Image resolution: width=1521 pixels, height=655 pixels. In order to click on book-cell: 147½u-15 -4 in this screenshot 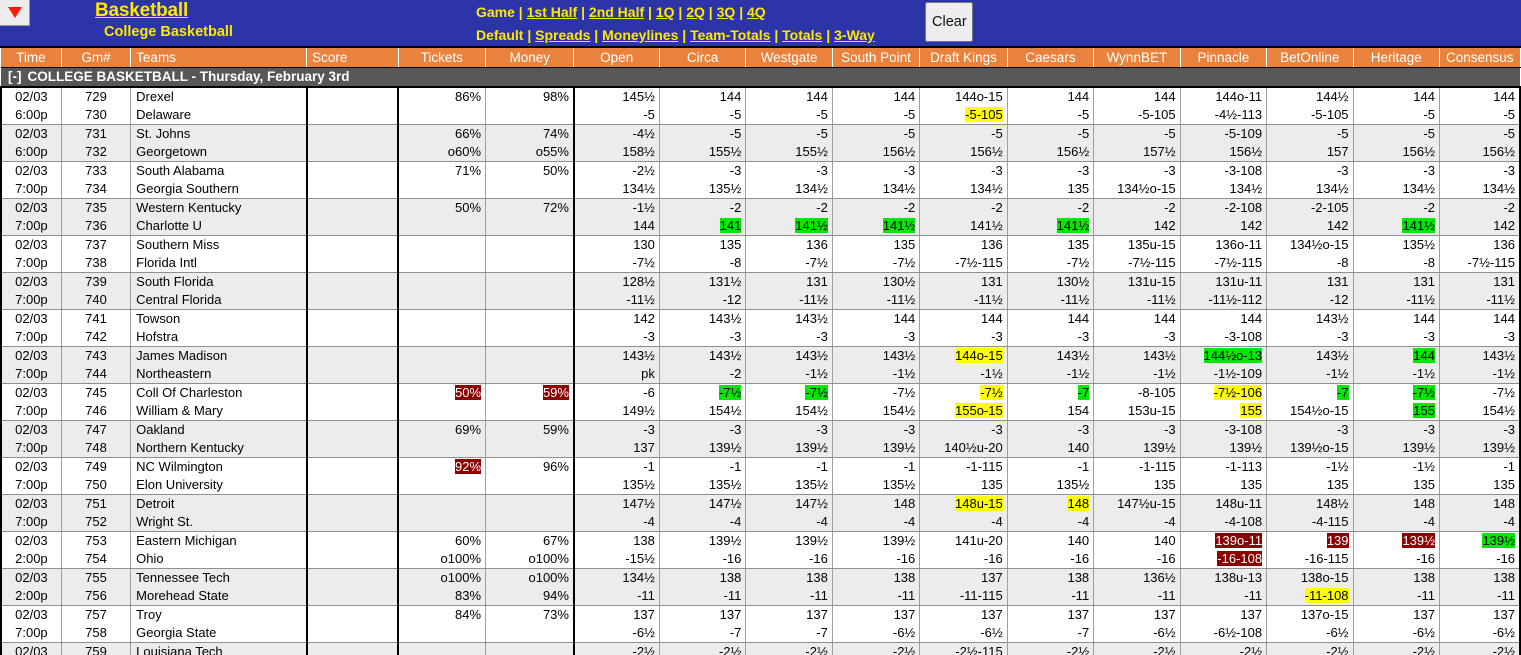, I will do `click(1137, 513)`.